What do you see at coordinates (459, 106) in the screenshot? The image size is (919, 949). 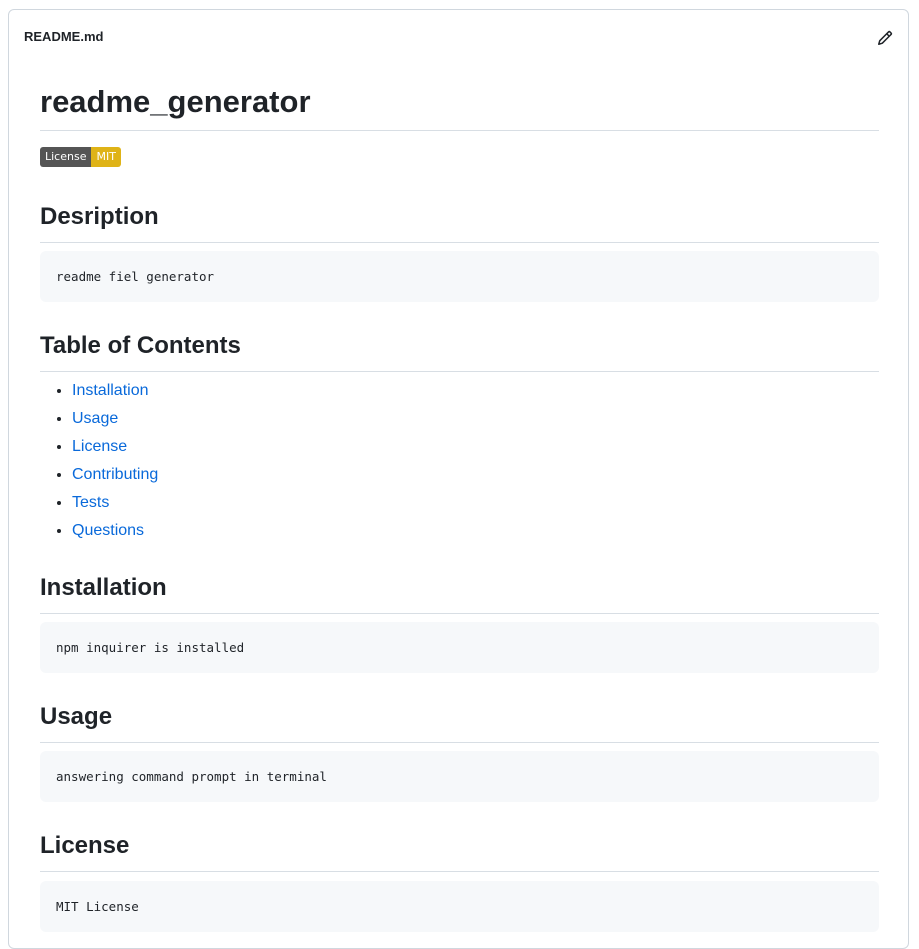 I see `readme-title: readme_generator` at bounding box center [459, 106].